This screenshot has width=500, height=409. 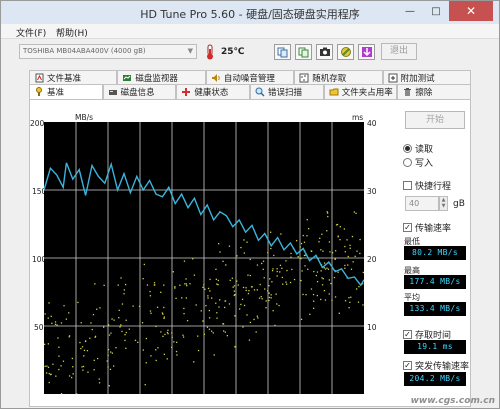 What do you see at coordinates (161, 77) in the screenshot?
I see `tab-disk-monitor: 磁盘监视器` at bounding box center [161, 77].